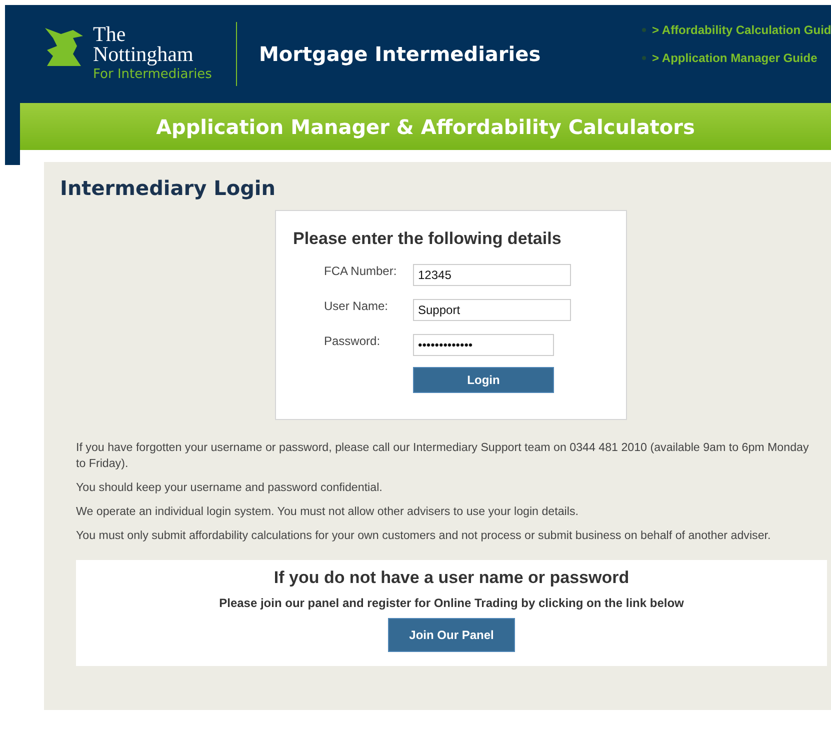 The image size is (831, 749). I want to click on info-paragraph: If you have forgotten your username or password, please call our Intermediary Support team on 0344 481 2010 (available 9am to 6pm Monday to Friday)., so click(443, 456).